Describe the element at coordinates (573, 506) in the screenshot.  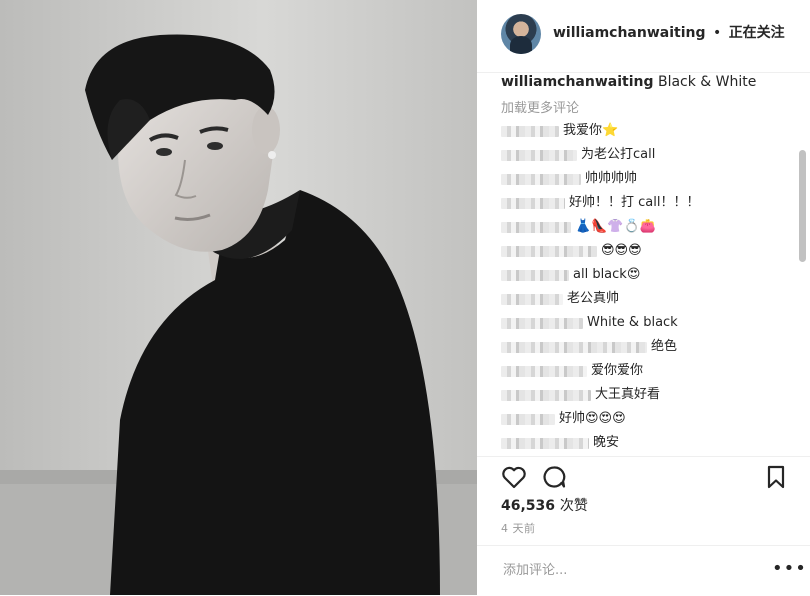
I see `likes-label: 次赞` at that location.